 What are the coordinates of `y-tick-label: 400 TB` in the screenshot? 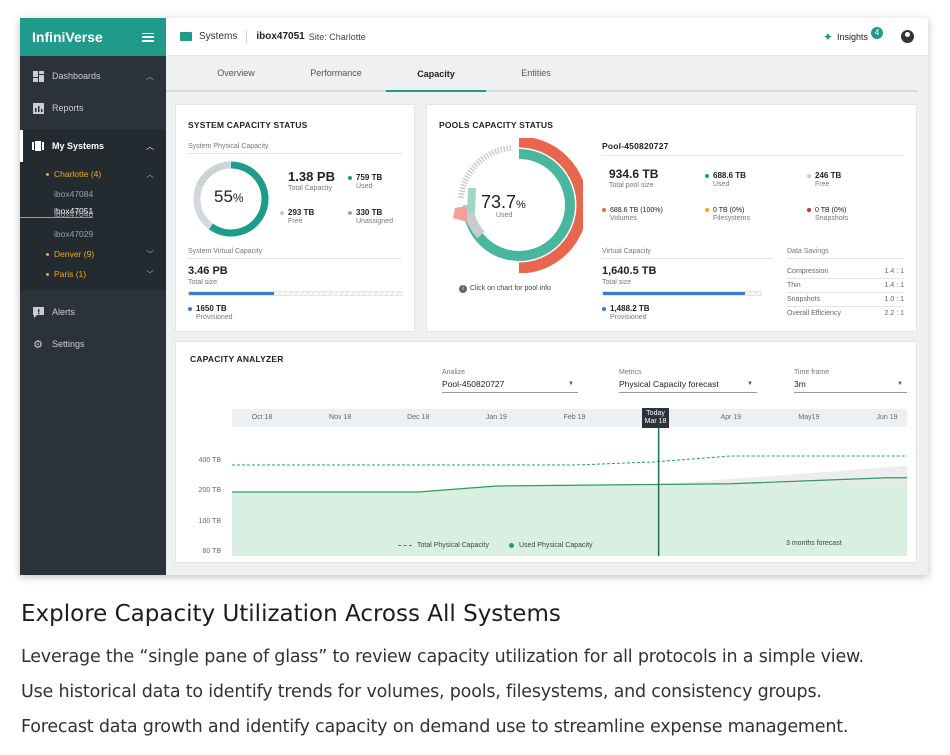 It's located at (209, 460).